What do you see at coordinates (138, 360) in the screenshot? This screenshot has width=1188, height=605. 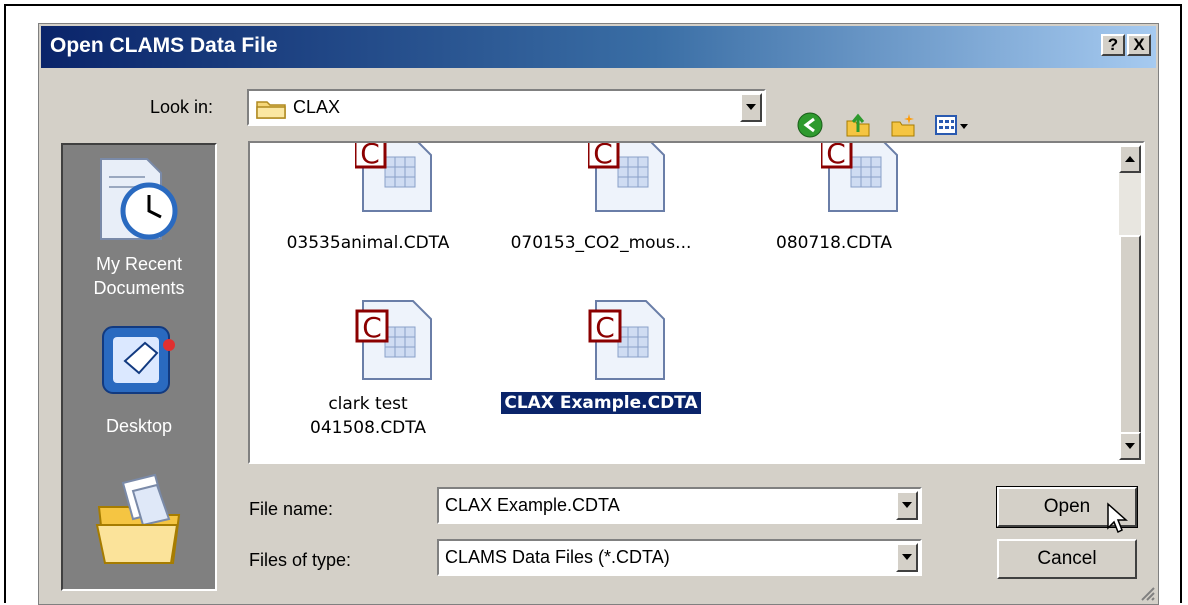 I see `desktop-icon` at bounding box center [138, 360].